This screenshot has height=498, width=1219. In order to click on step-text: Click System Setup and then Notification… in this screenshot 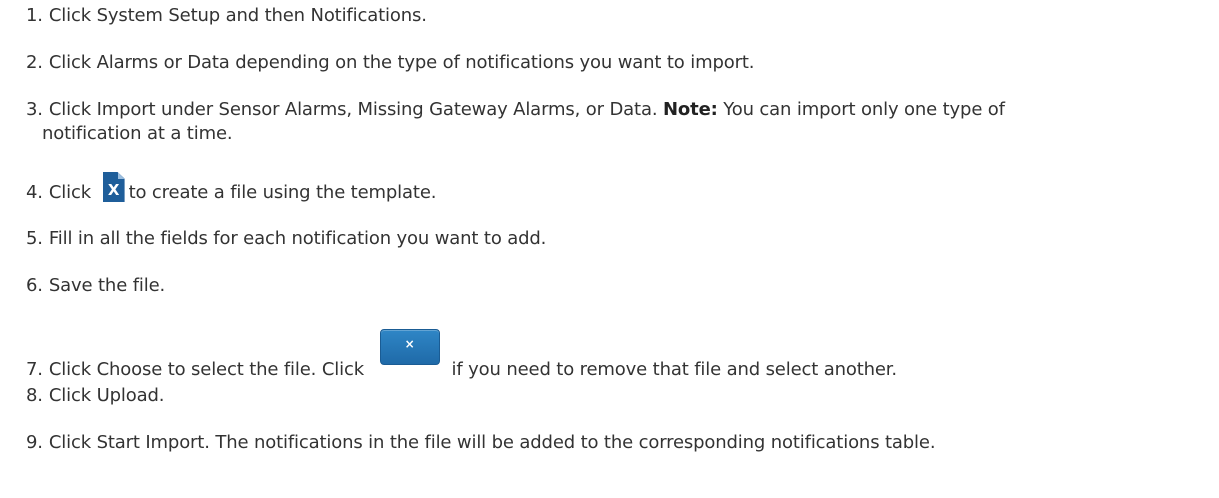, I will do `click(237, 15)`.